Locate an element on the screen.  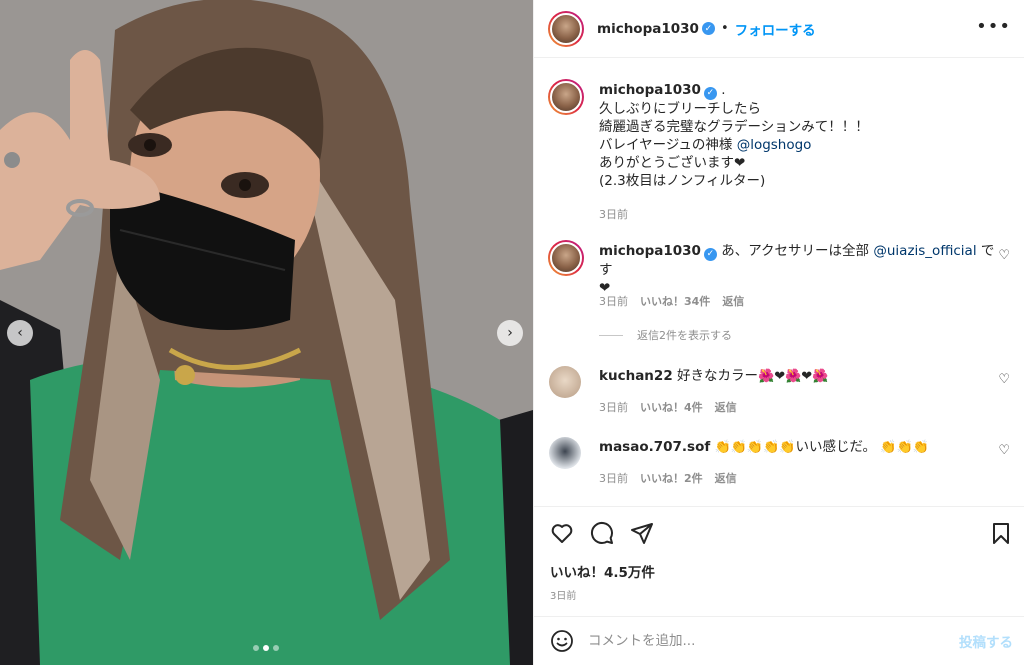
post-time: 3日前 is located at coordinates (563, 594).